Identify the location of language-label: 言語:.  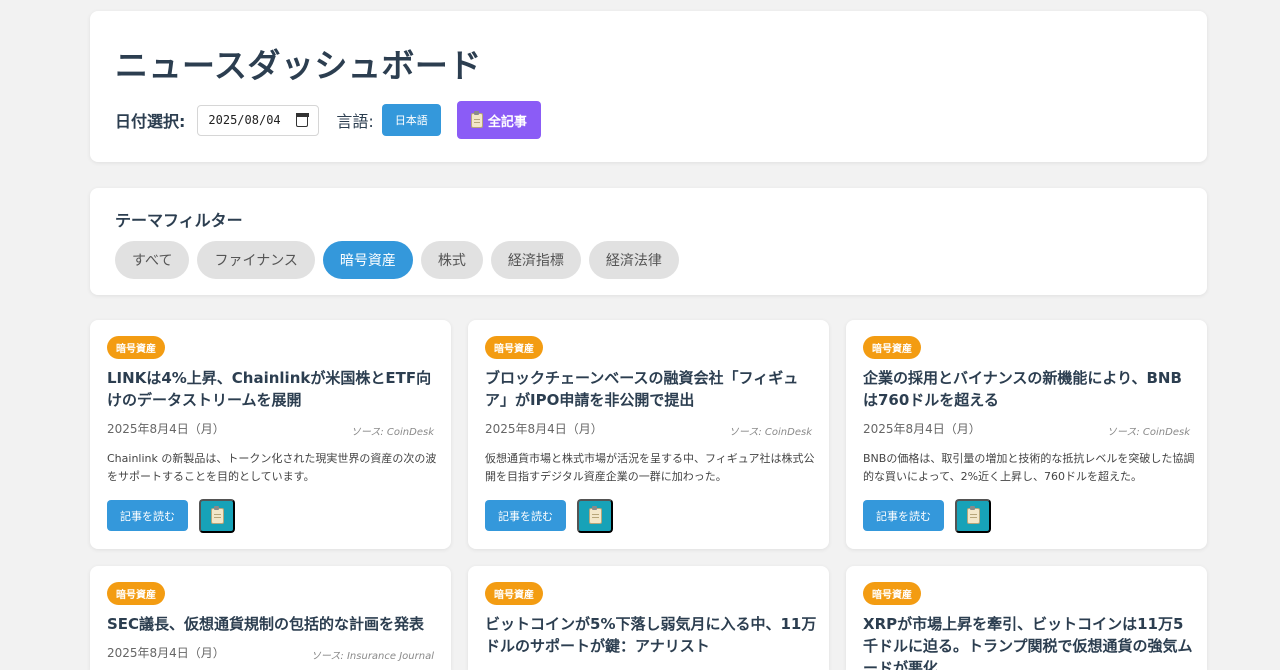
(355, 121).